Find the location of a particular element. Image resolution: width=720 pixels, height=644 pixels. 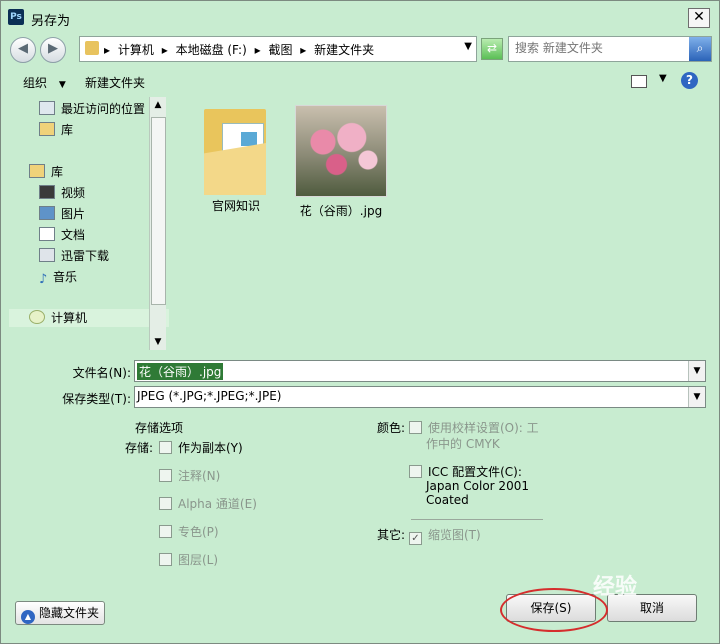

sidebar-item-videos: 视频 is located at coordinates (62, 193).